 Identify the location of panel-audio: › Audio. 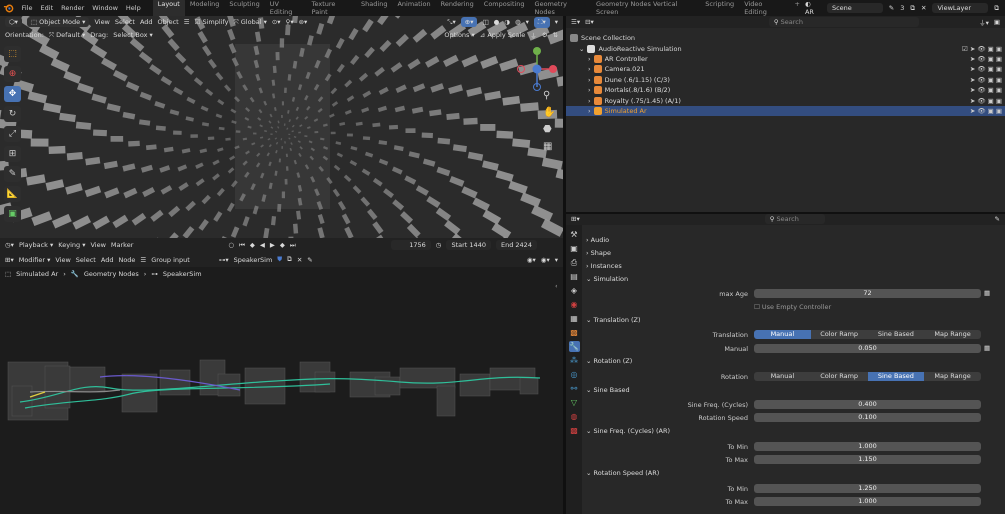
(597, 240).